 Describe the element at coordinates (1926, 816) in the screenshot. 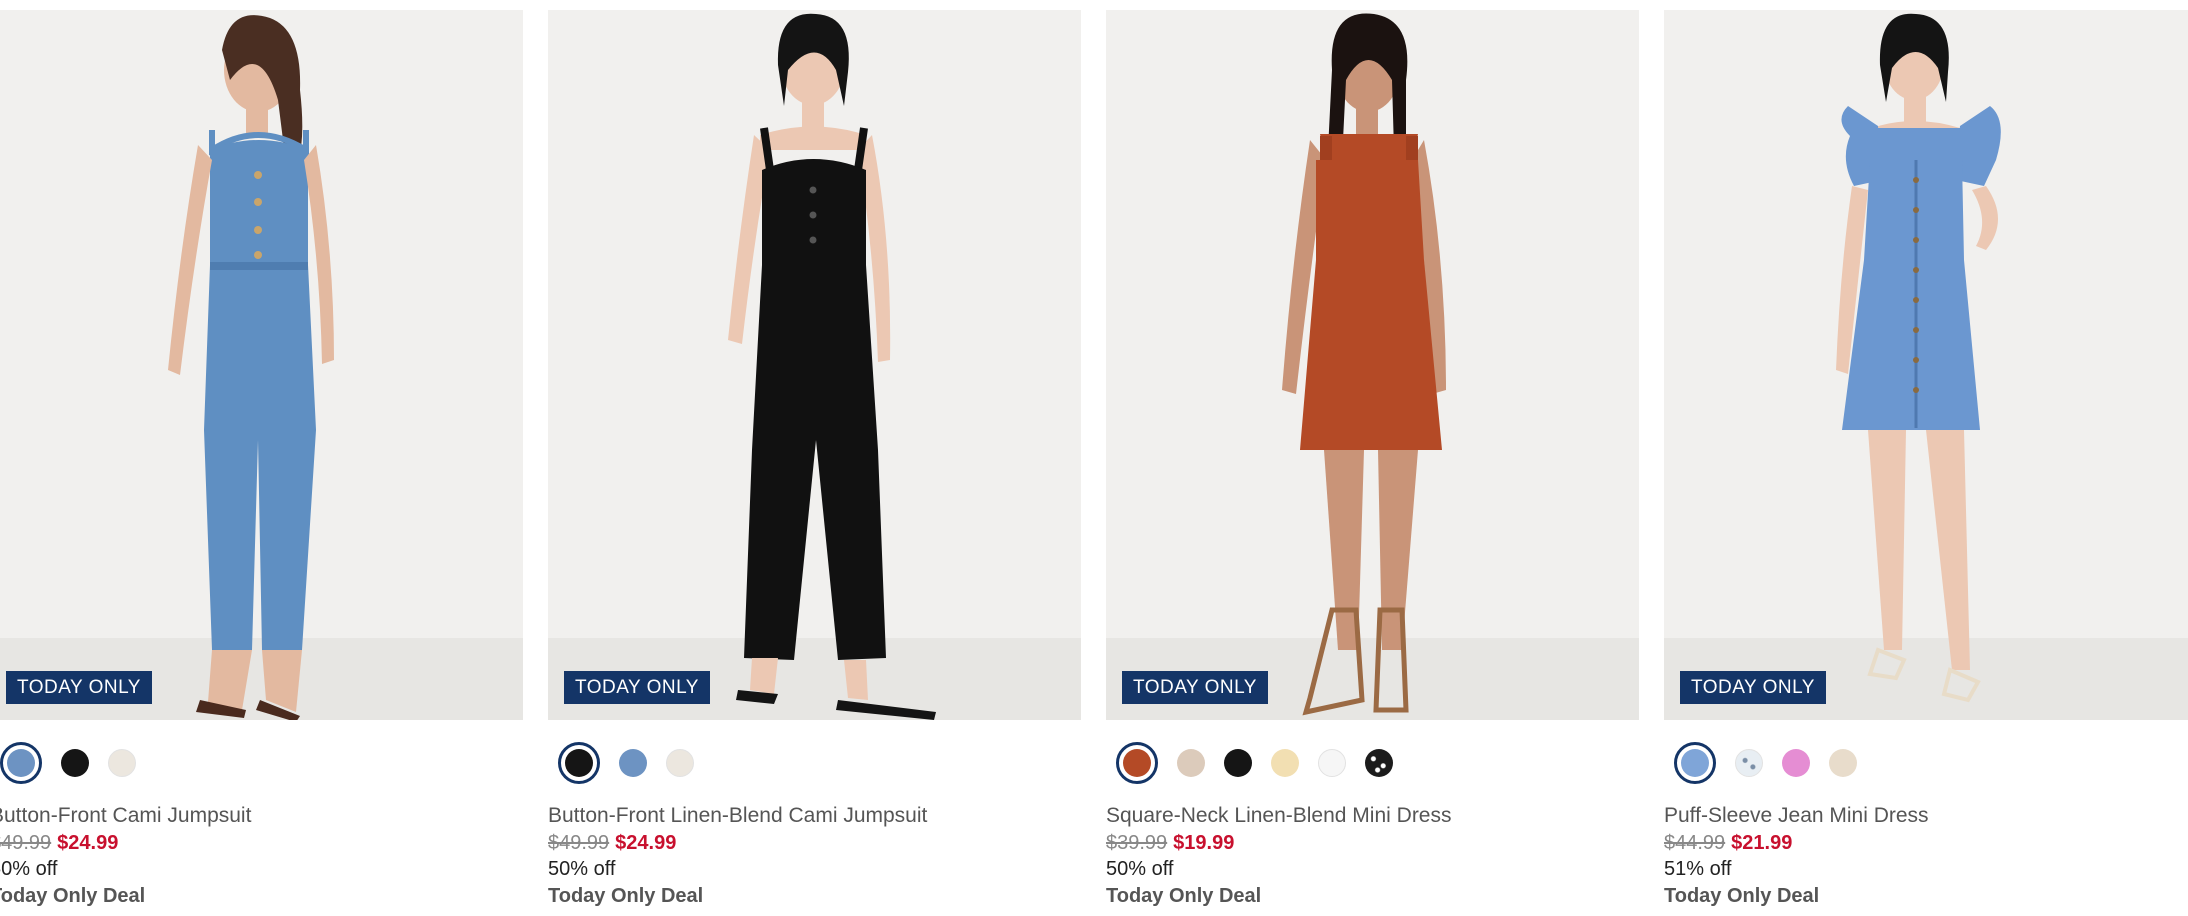

I see `product-title: Puff-Sleeve Jean Mini Dress` at that location.